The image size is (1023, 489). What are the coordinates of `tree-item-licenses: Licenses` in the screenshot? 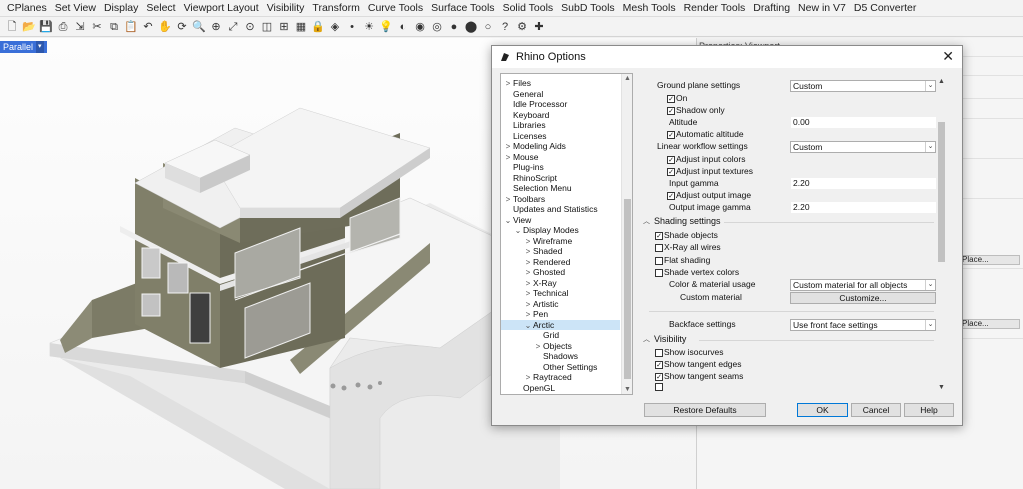 It's located at (524, 136).